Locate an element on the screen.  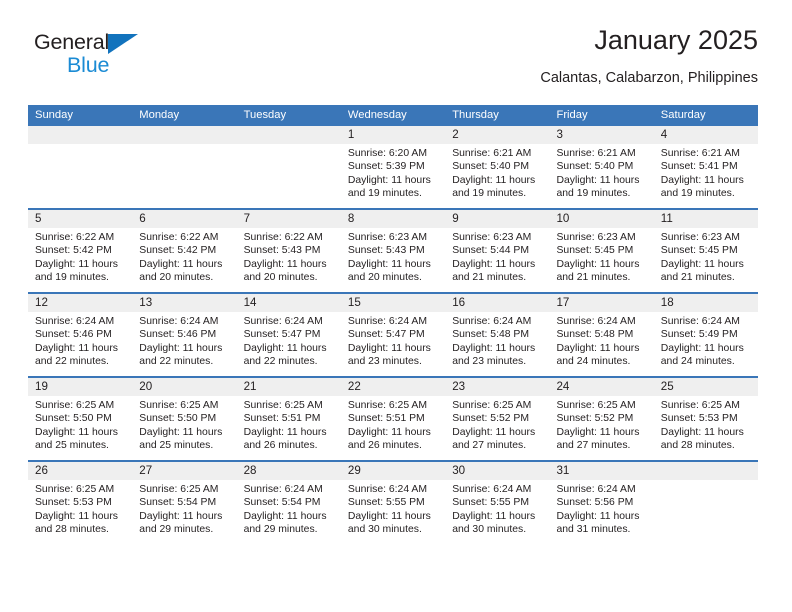
day-number: 15 is located at coordinates (393, 303).